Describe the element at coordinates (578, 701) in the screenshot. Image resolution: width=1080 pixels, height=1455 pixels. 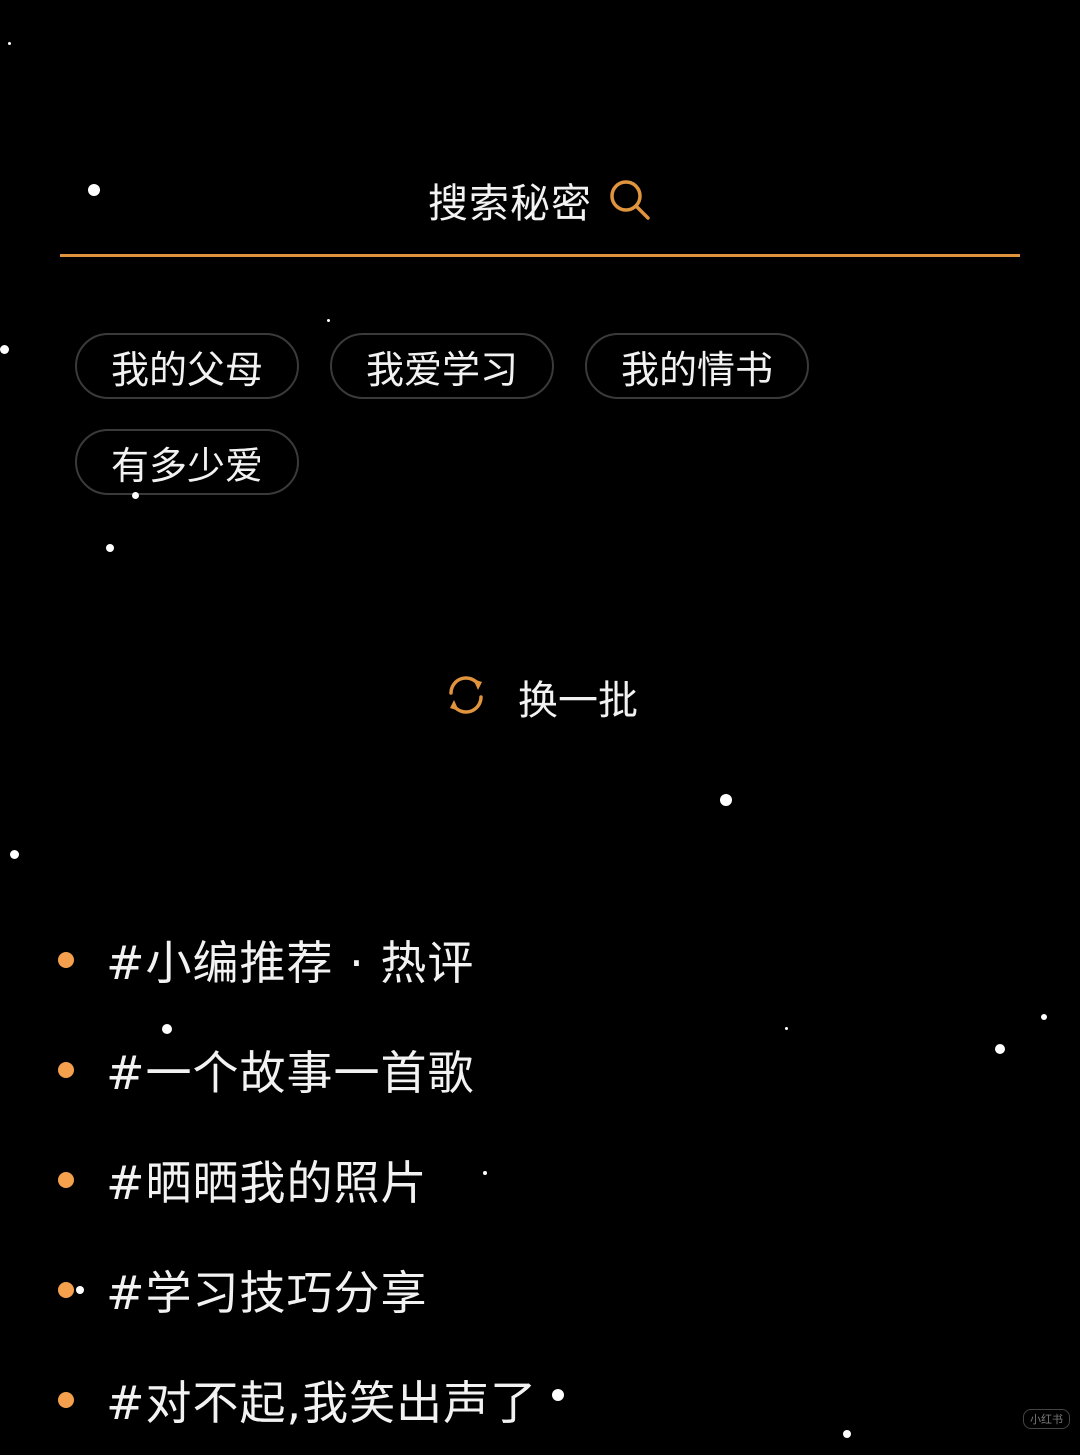
I see `refresh-label: 换一批` at that location.